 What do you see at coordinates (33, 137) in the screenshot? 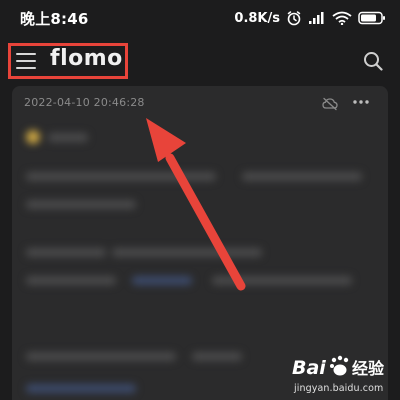
I see `memo-emoji` at bounding box center [33, 137].